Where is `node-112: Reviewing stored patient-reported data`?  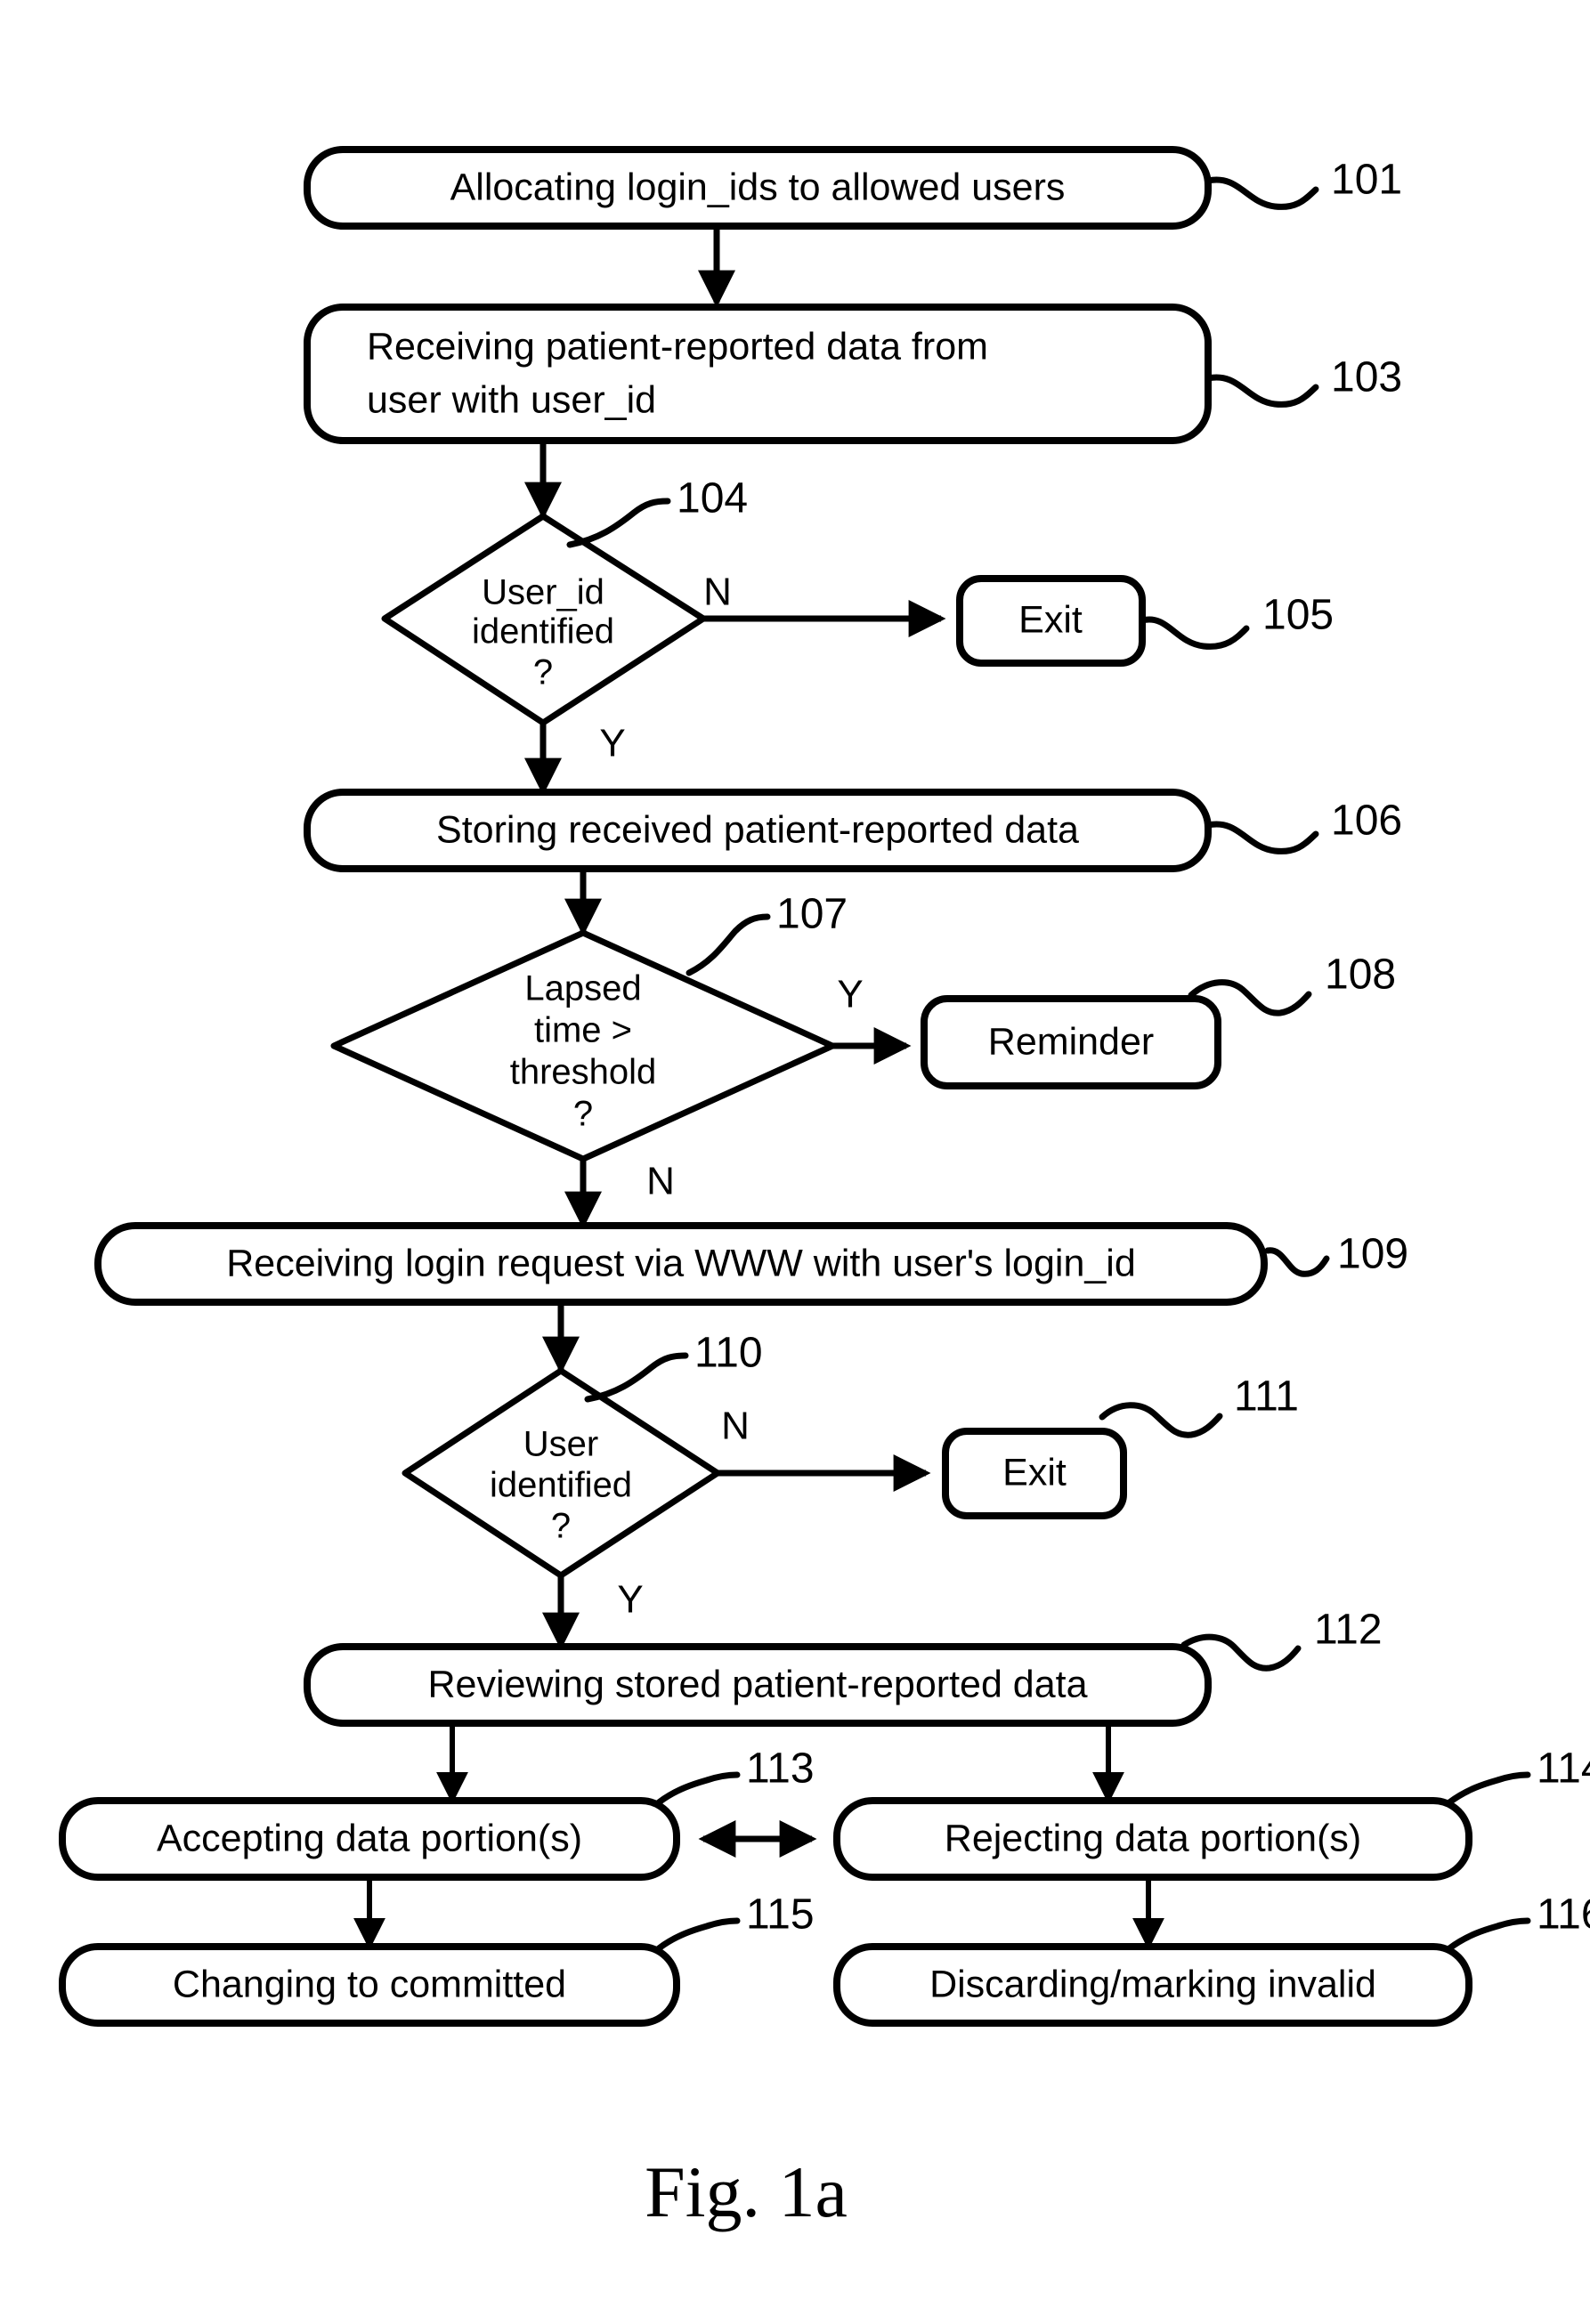
node-112: Reviewing stored patient-reported data is located at coordinates (758, 1685).